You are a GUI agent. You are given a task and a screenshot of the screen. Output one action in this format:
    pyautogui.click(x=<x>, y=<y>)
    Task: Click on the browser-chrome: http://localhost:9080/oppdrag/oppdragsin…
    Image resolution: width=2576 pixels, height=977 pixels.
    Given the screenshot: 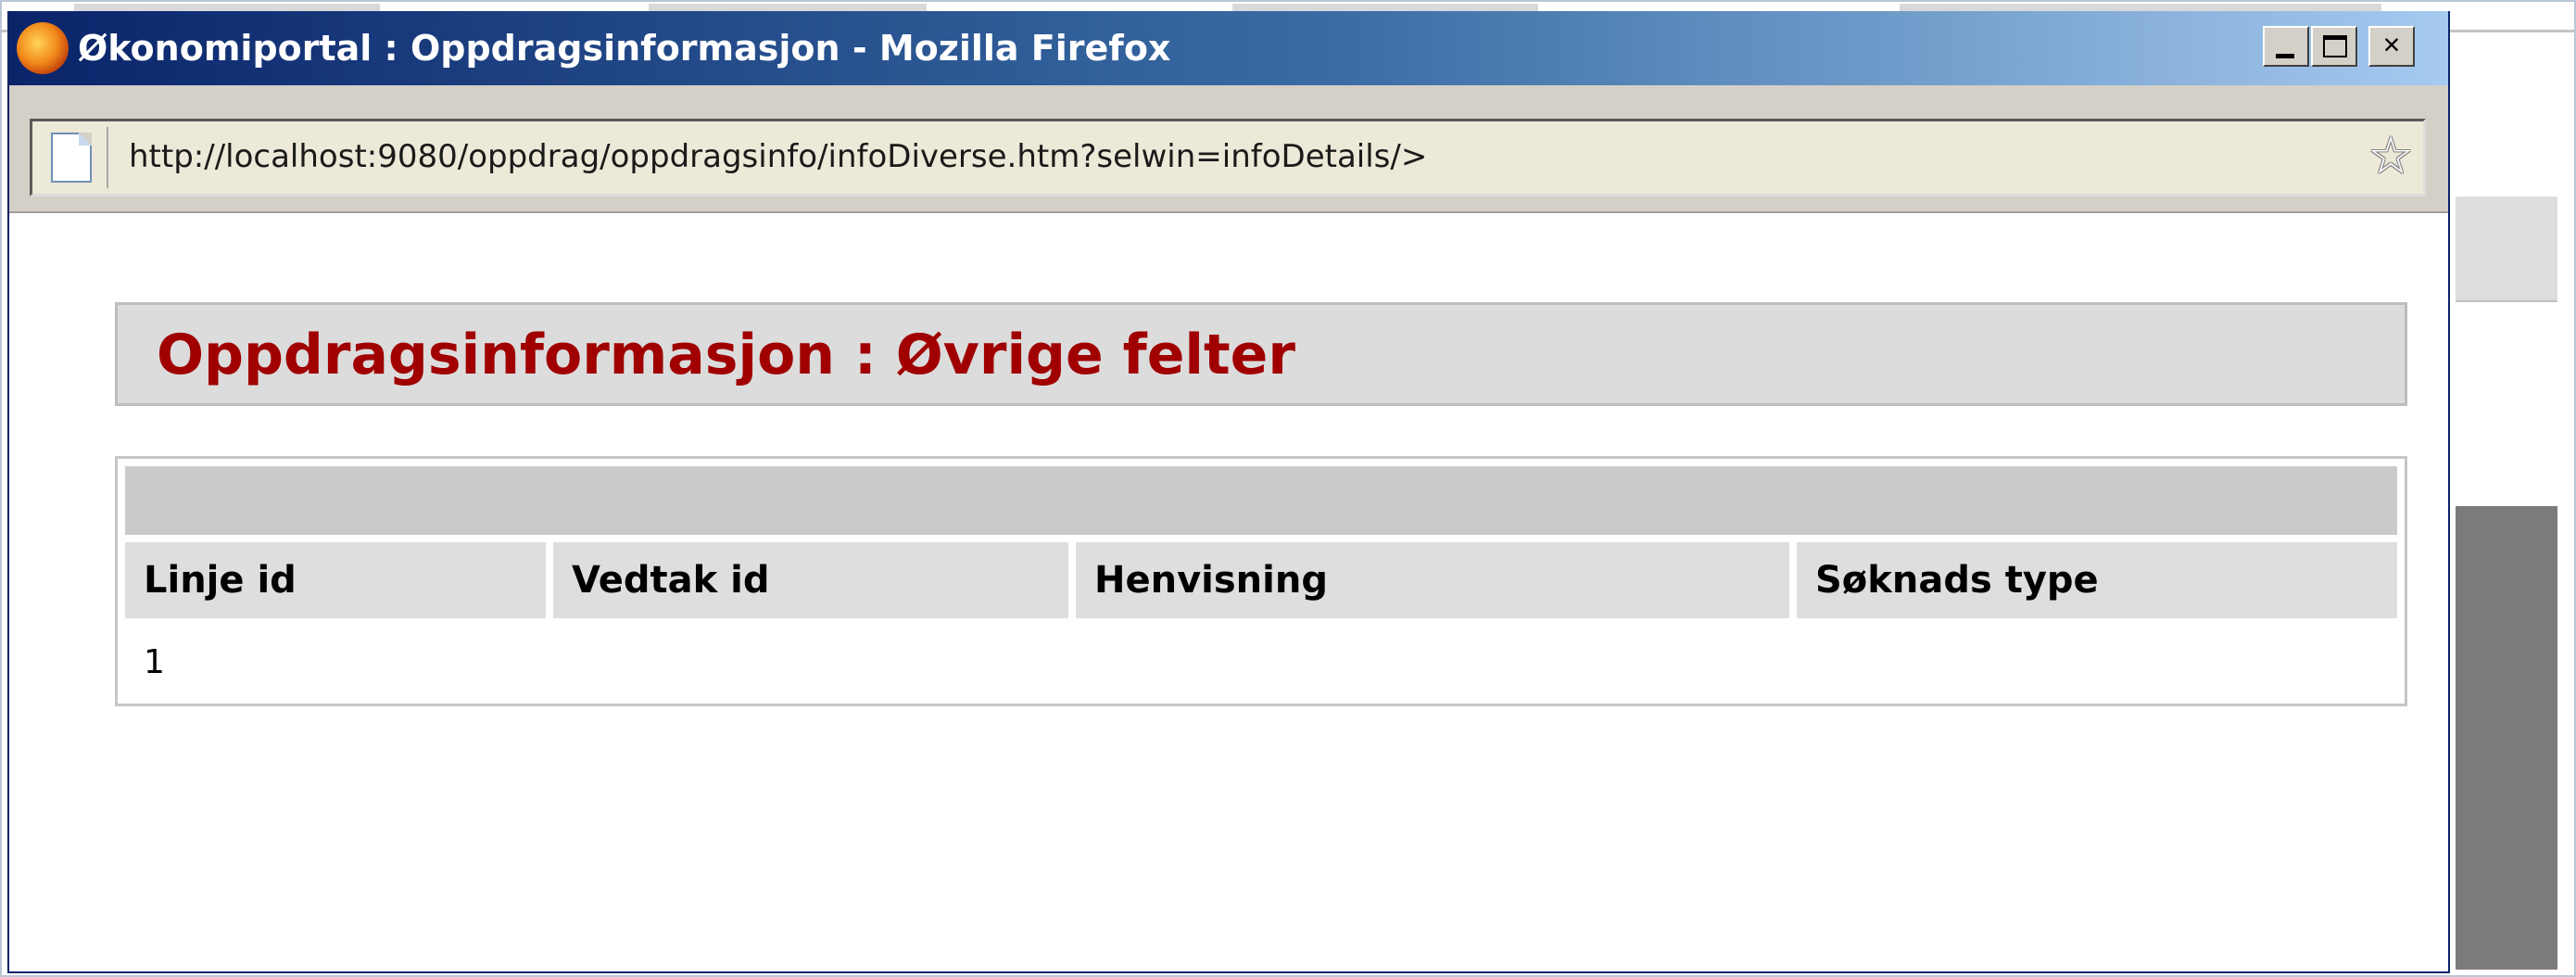 What is the action you would take?
    pyautogui.click(x=1228, y=149)
    